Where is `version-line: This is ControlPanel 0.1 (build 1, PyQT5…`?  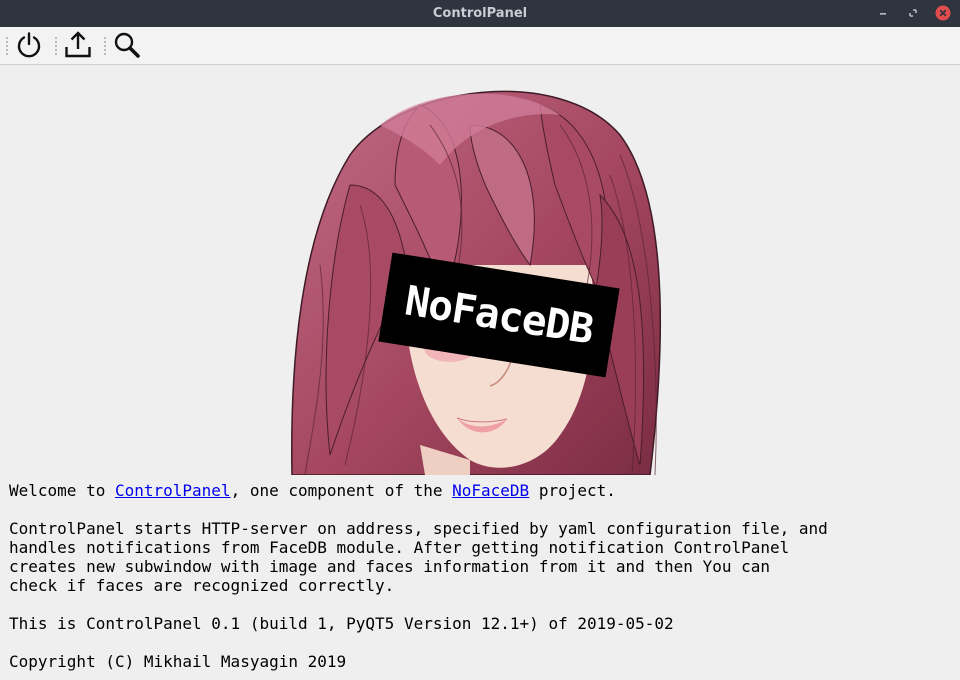 version-line: This is ControlPanel 0.1 (build 1, PyQT5… is located at coordinates (341, 623).